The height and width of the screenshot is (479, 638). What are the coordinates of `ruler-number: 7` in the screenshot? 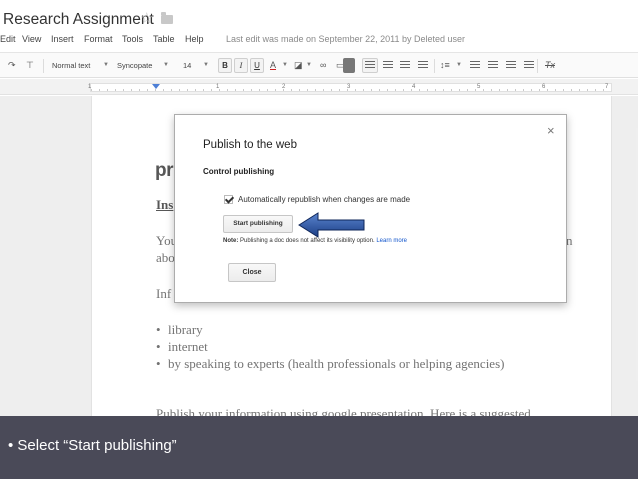 It's located at (607, 87).